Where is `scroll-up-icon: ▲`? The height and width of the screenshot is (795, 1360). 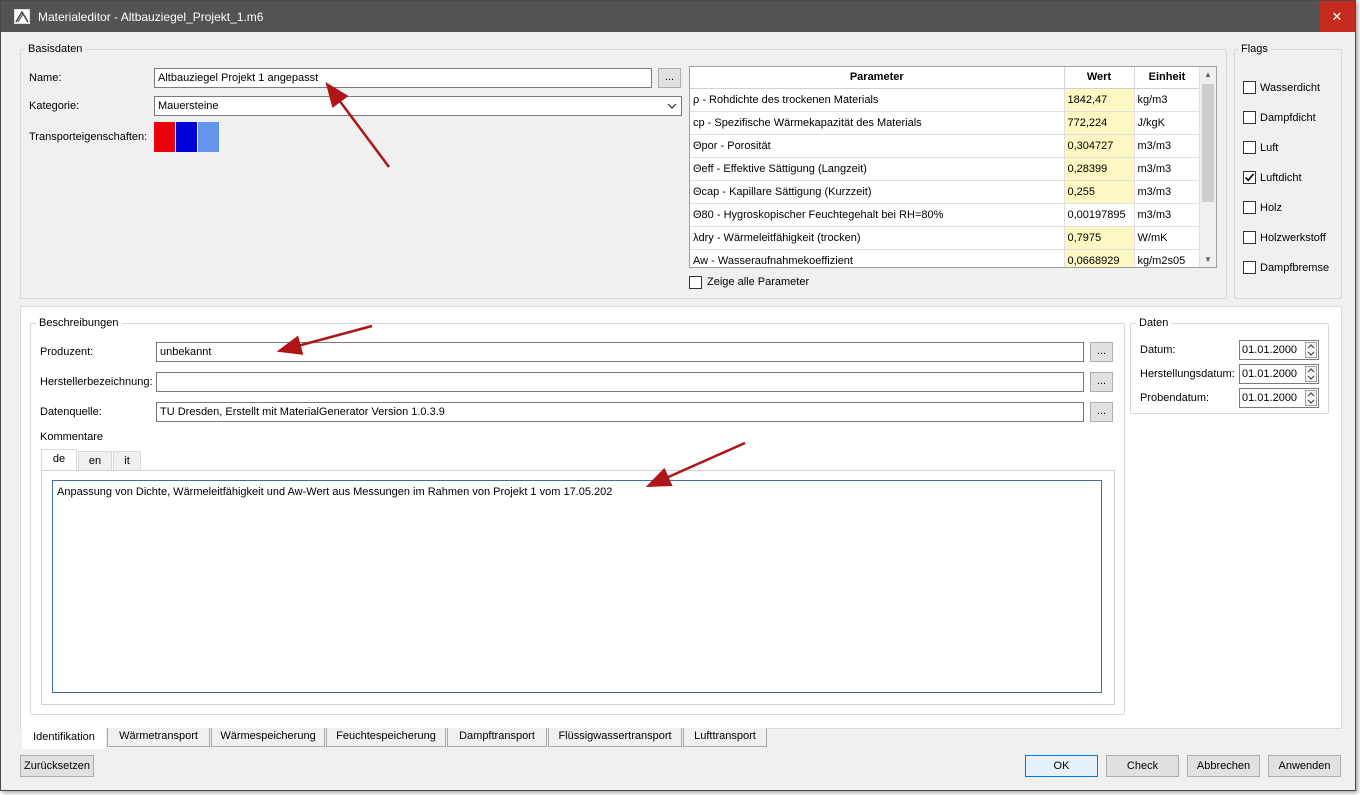
scroll-up-icon: ▲ is located at coordinates (1208, 74).